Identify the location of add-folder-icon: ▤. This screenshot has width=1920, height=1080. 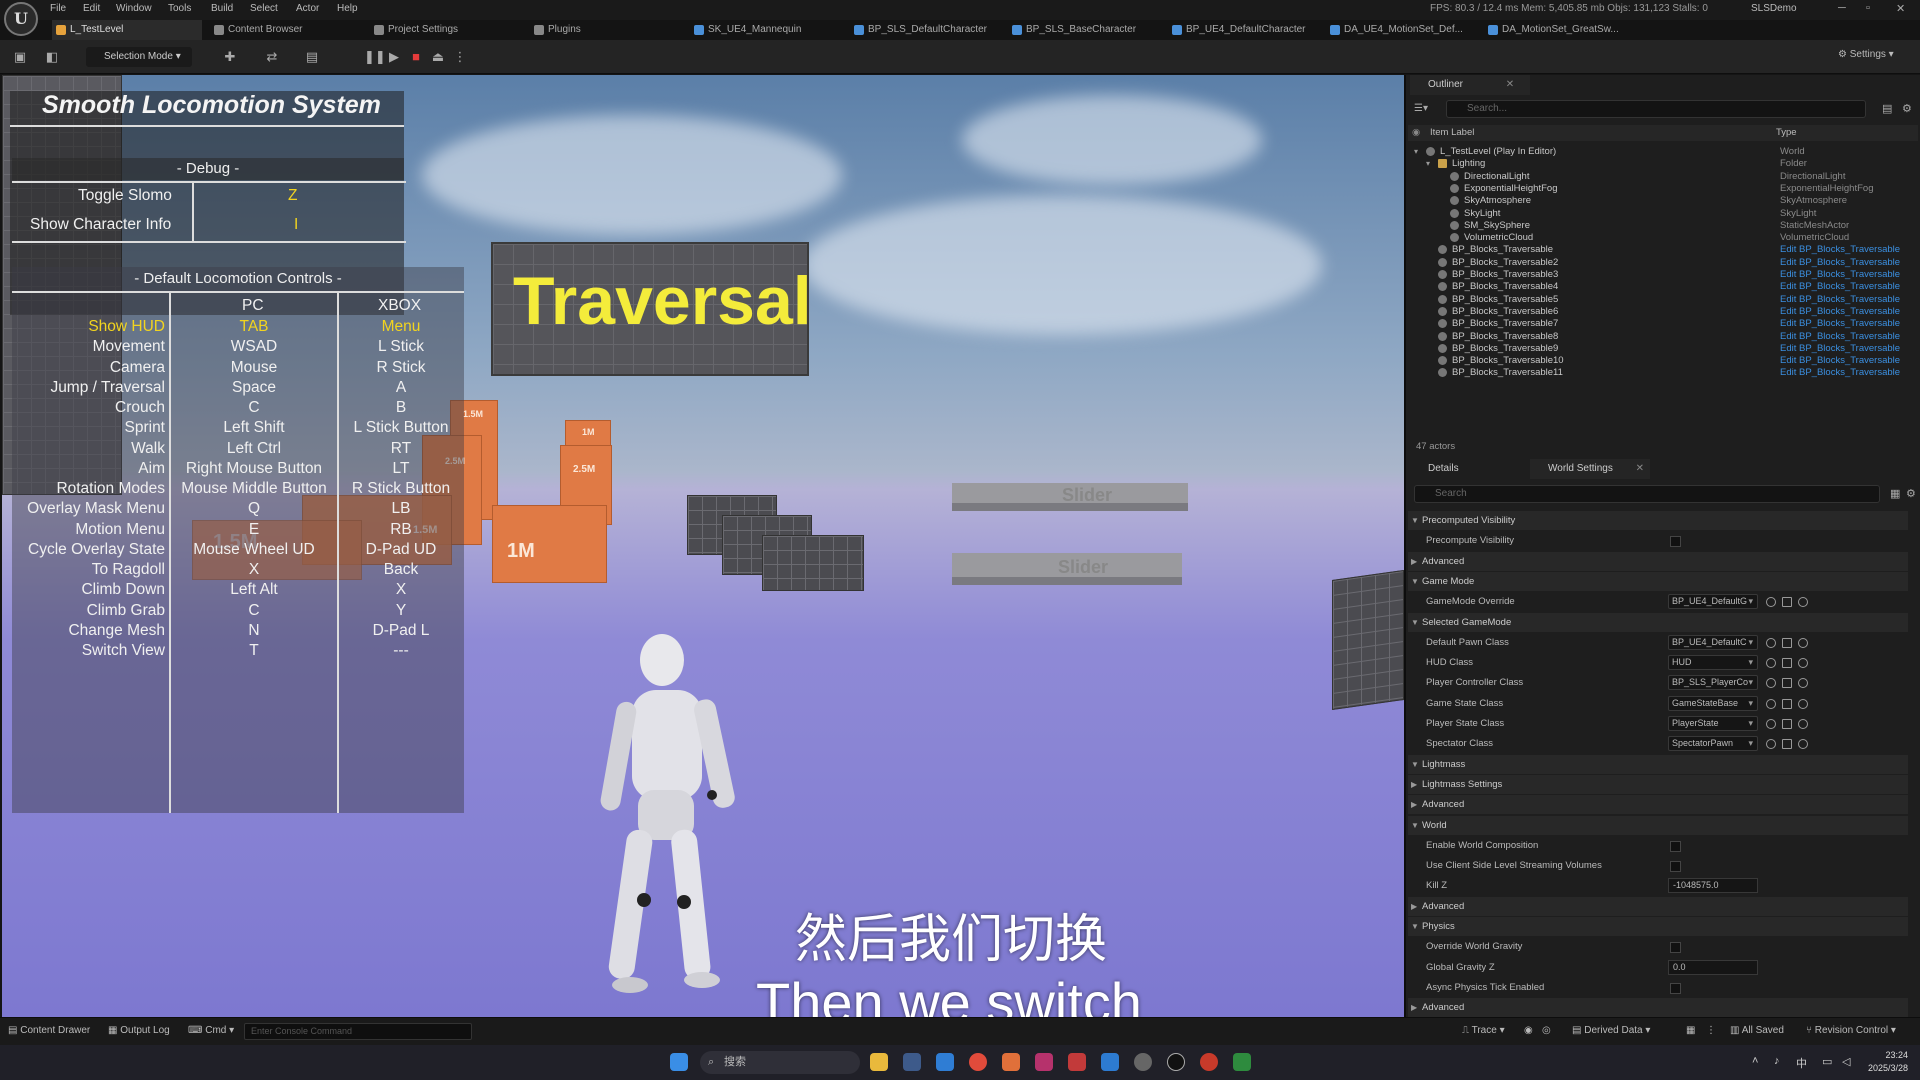
(1887, 108).